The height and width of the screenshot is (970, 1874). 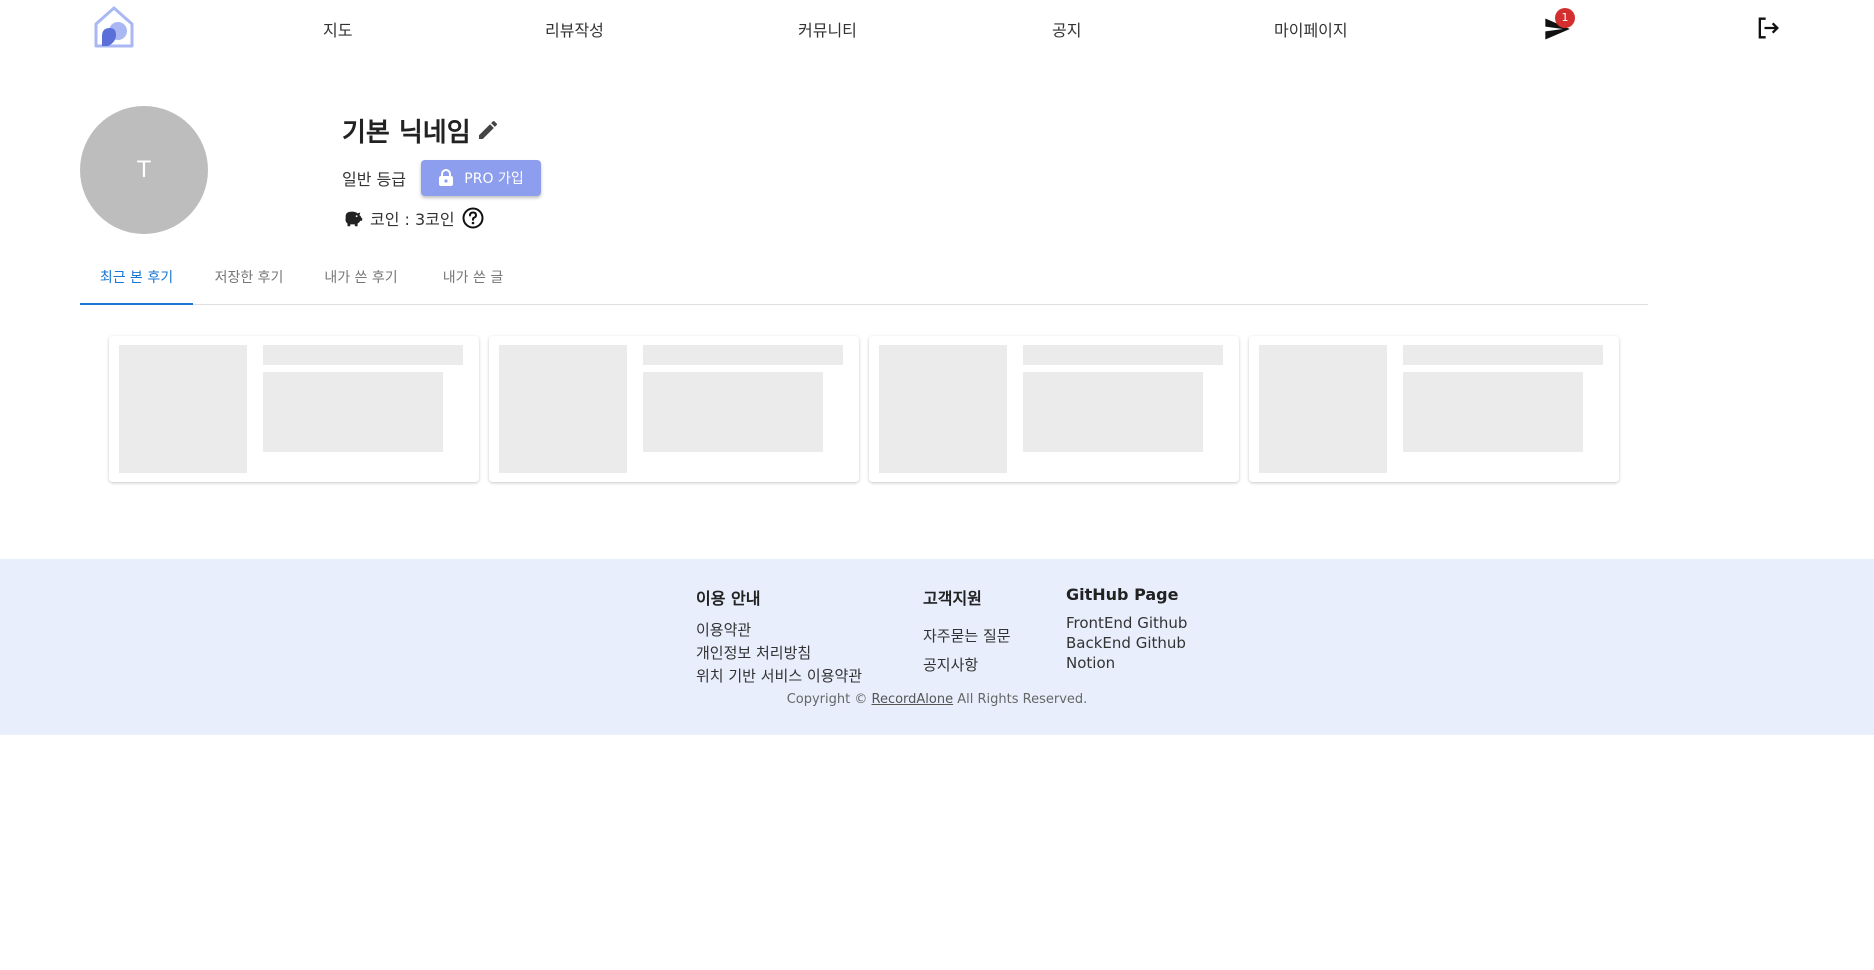 I want to click on tab-saved-reviews: 저장한 후기, so click(x=249, y=283).